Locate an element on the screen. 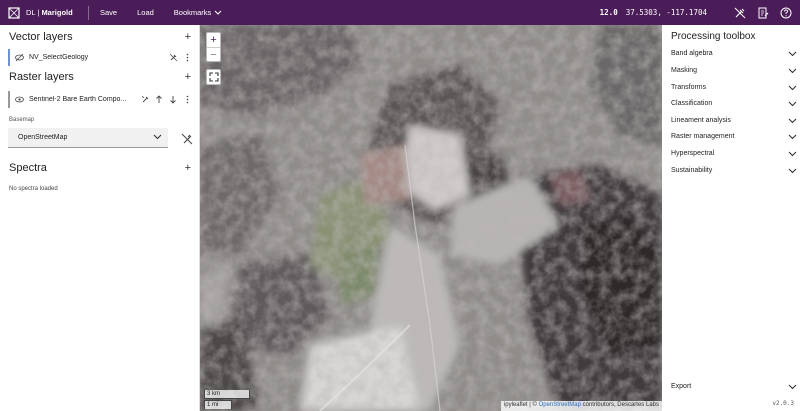 The width and height of the screenshot is (800, 411). brand-text: DL | Marigold is located at coordinates (49, 12).